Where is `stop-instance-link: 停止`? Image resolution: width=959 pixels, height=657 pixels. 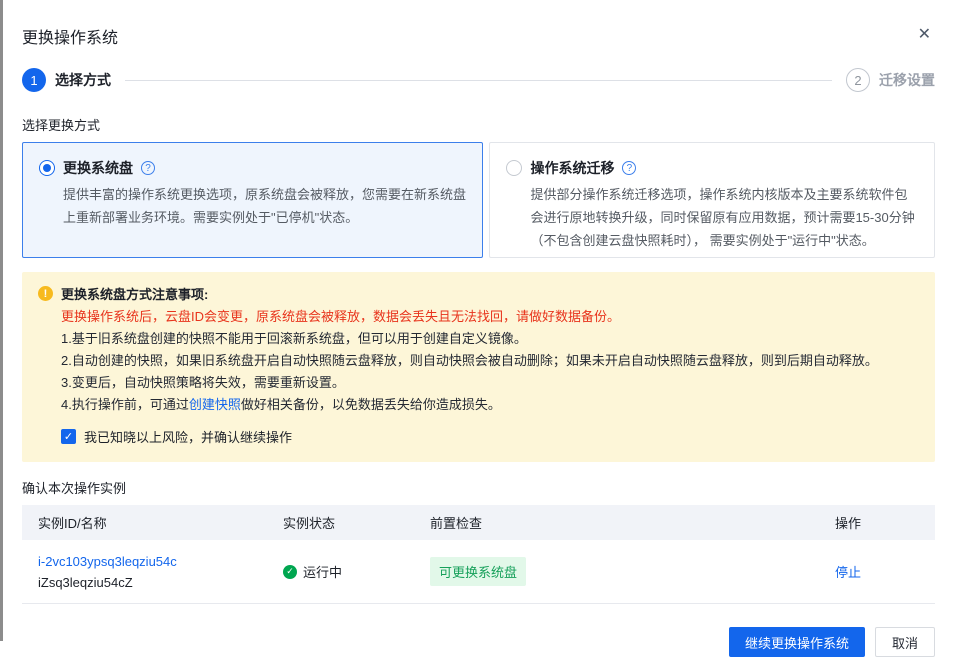
stop-instance-link: 停止 is located at coordinates (848, 572).